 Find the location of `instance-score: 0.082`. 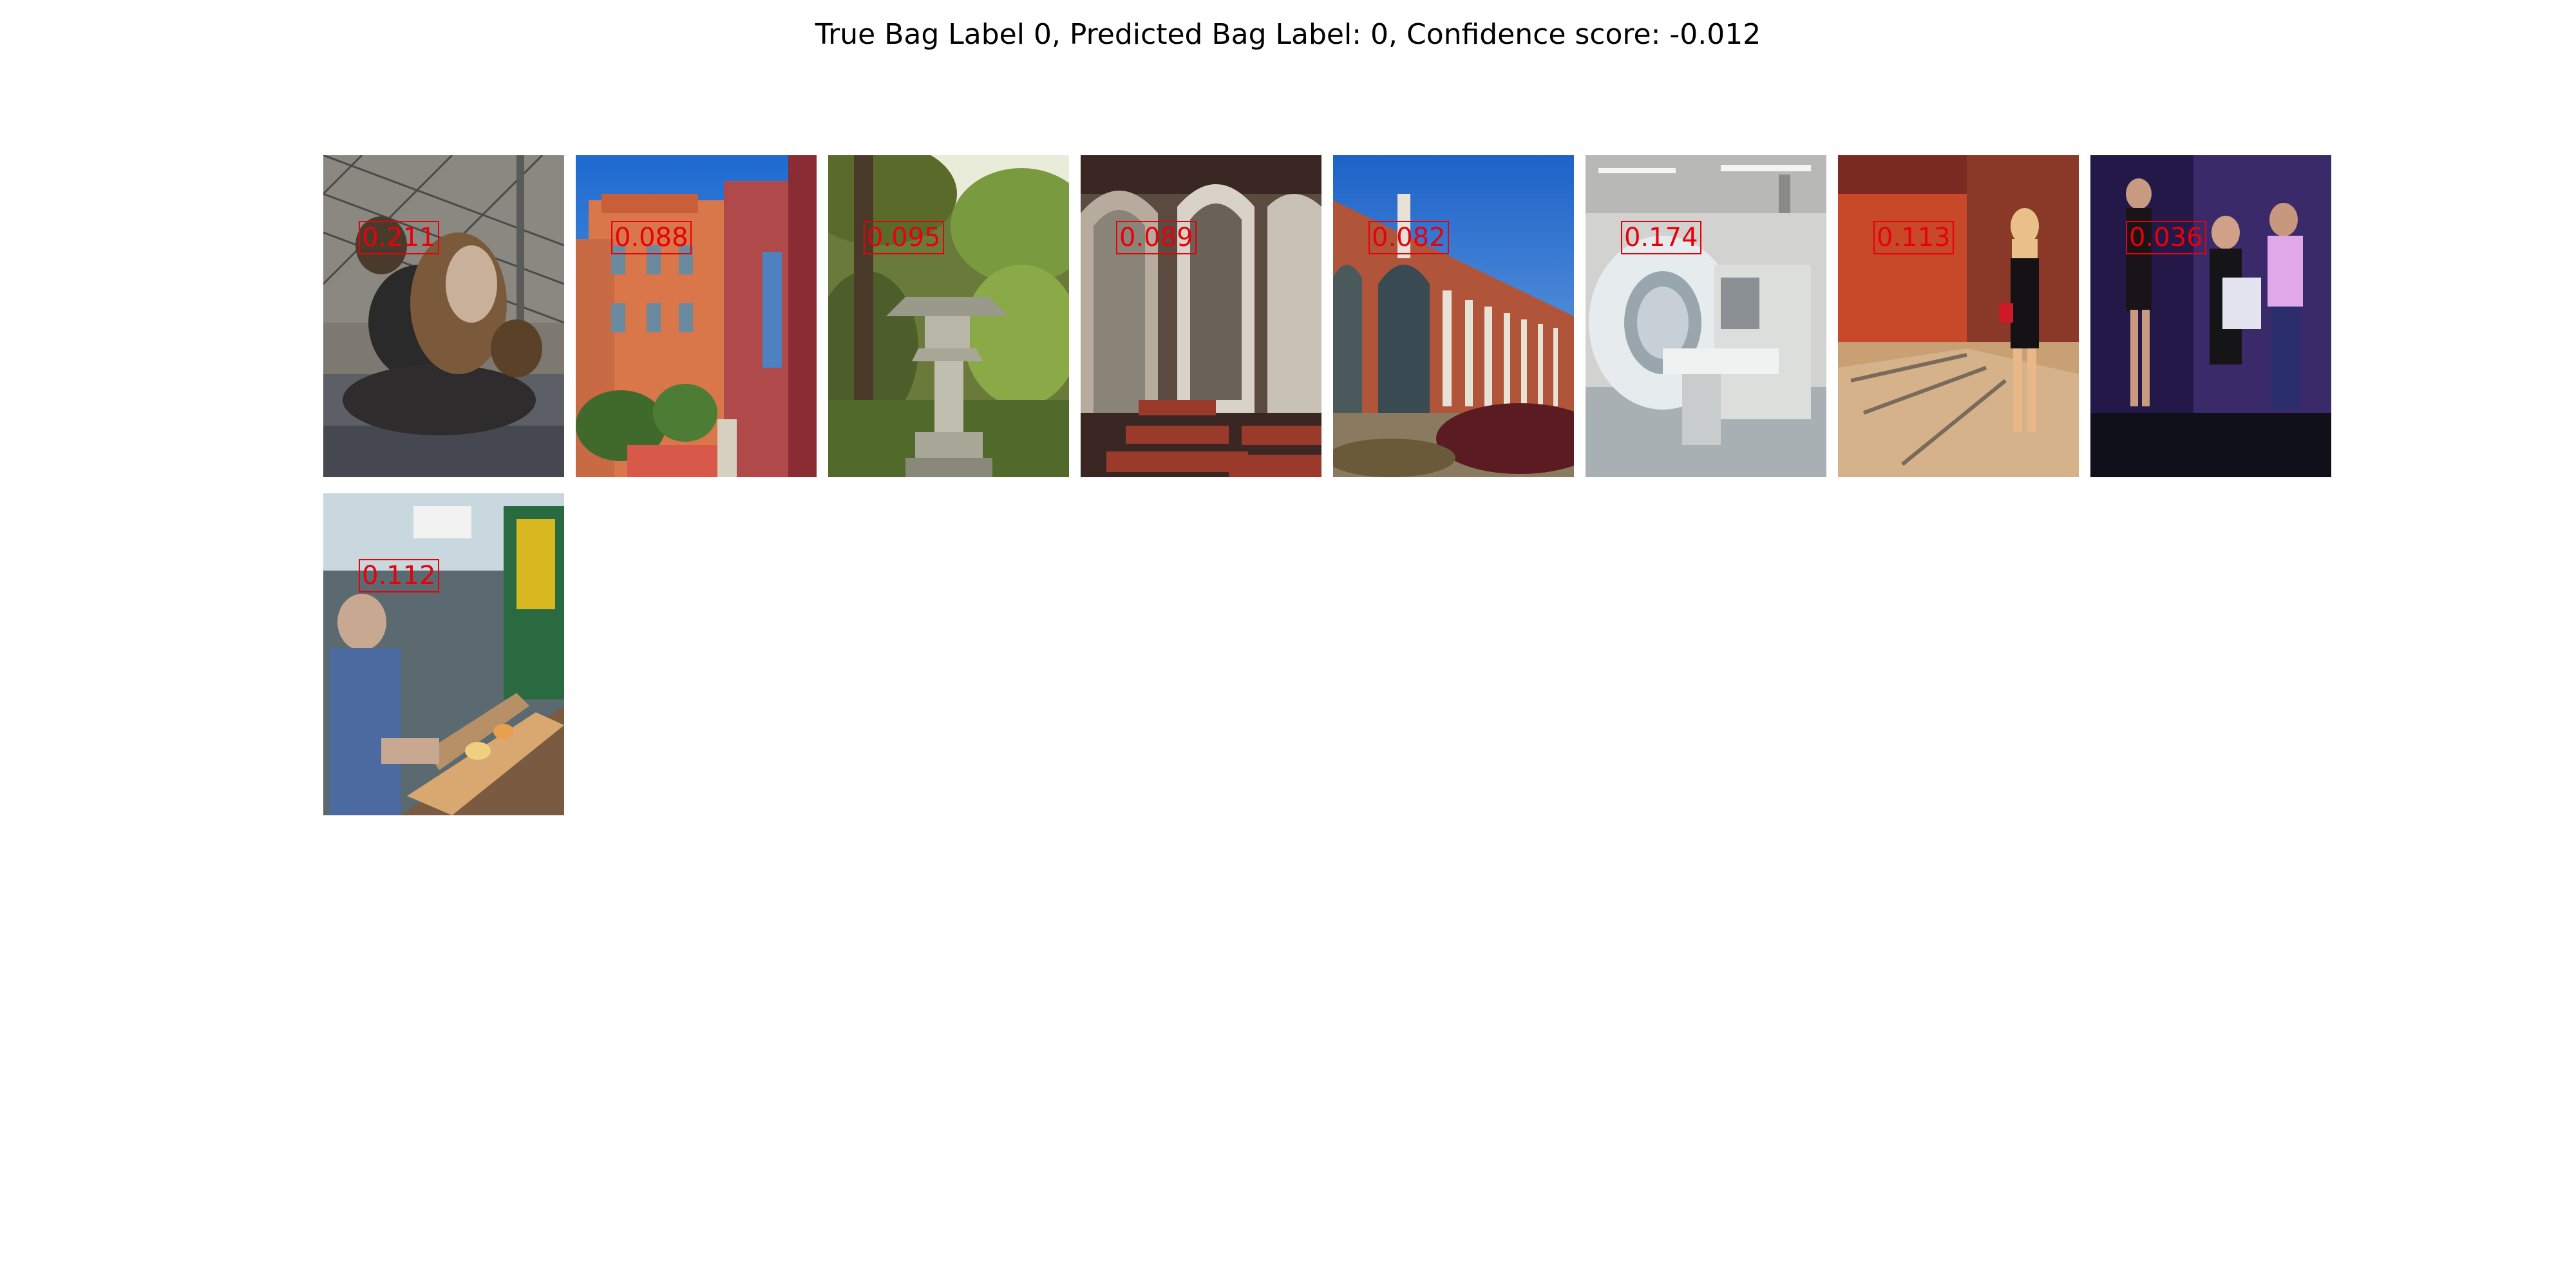

instance-score: 0.082 is located at coordinates (1409, 238).